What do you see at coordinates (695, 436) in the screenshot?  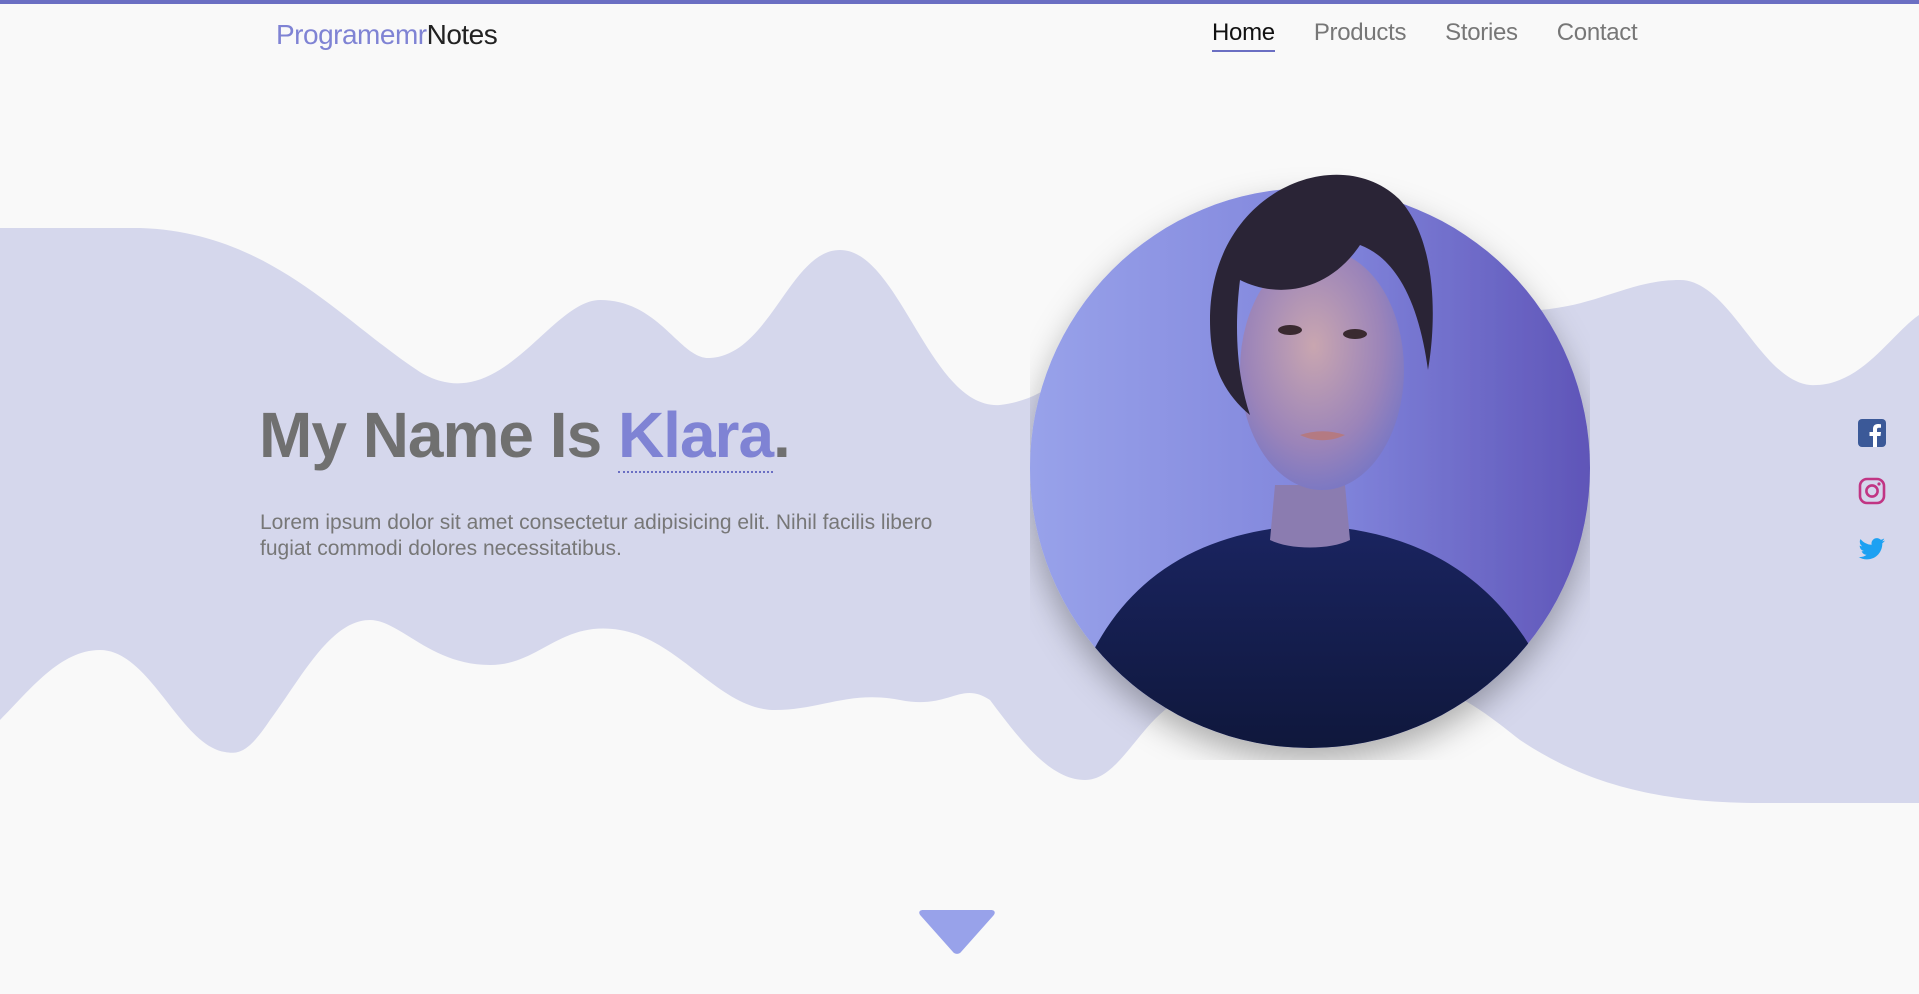 I see `hero-title-name: Klara` at bounding box center [695, 436].